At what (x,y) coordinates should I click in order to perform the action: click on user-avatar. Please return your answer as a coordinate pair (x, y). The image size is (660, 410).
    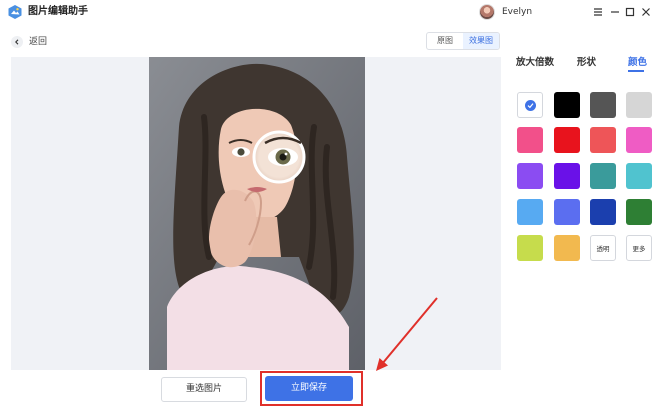
    Looking at the image, I should click on (487, 12).